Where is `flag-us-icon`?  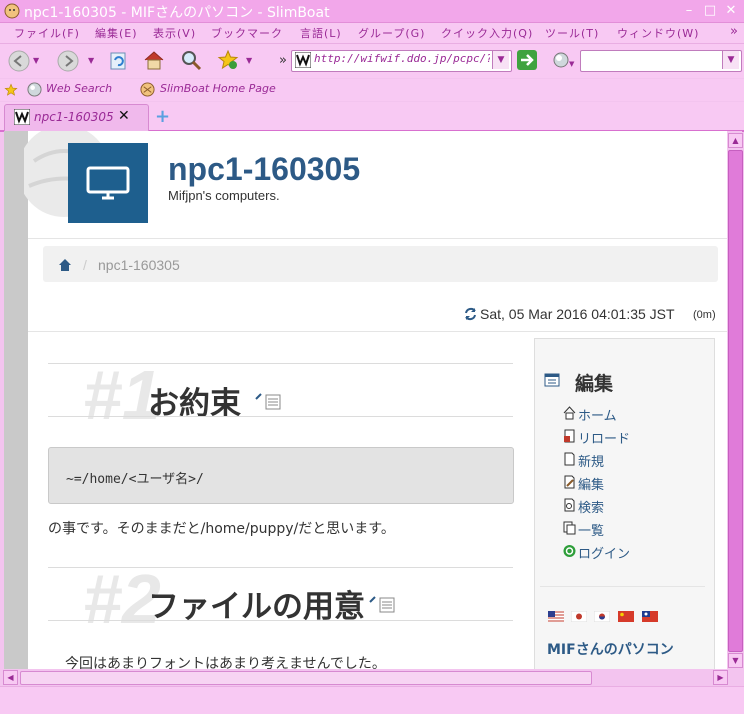
flag-us-icon is located at coordinates (556, 616).